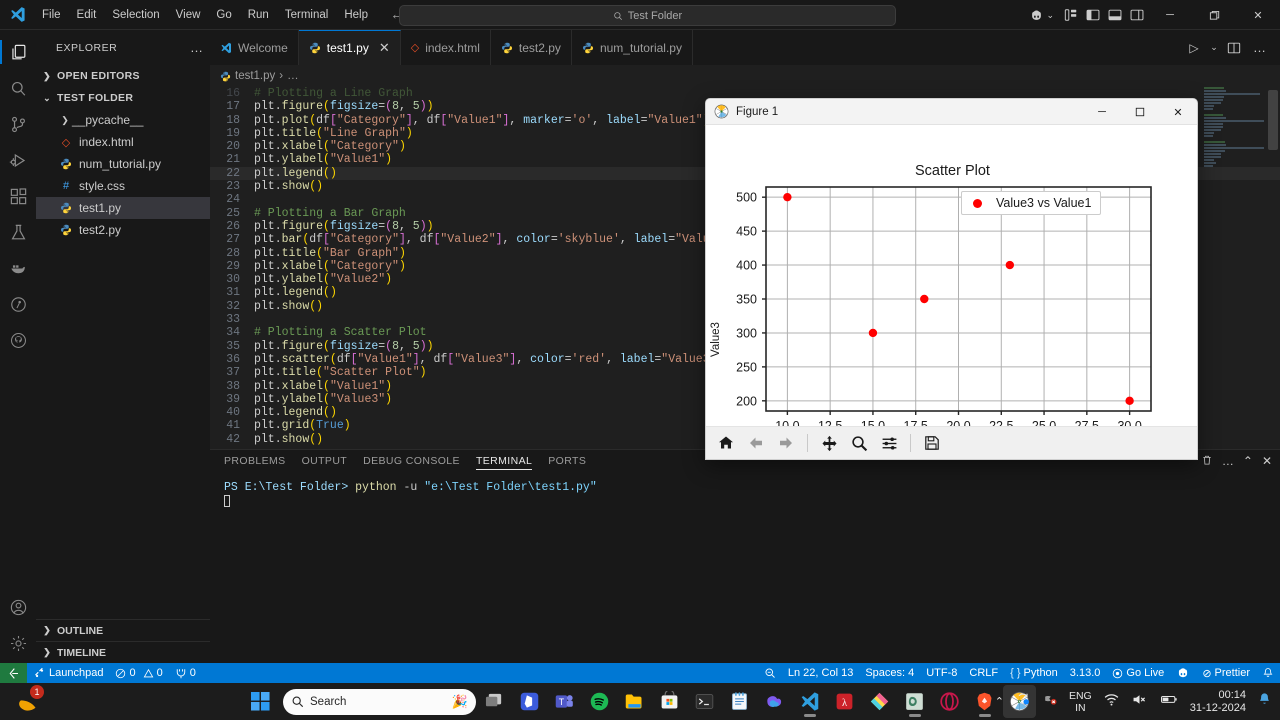  Describe the element at coordinates (1071, 15) in the screenshot. I see `layout-customize-icon` at that location.